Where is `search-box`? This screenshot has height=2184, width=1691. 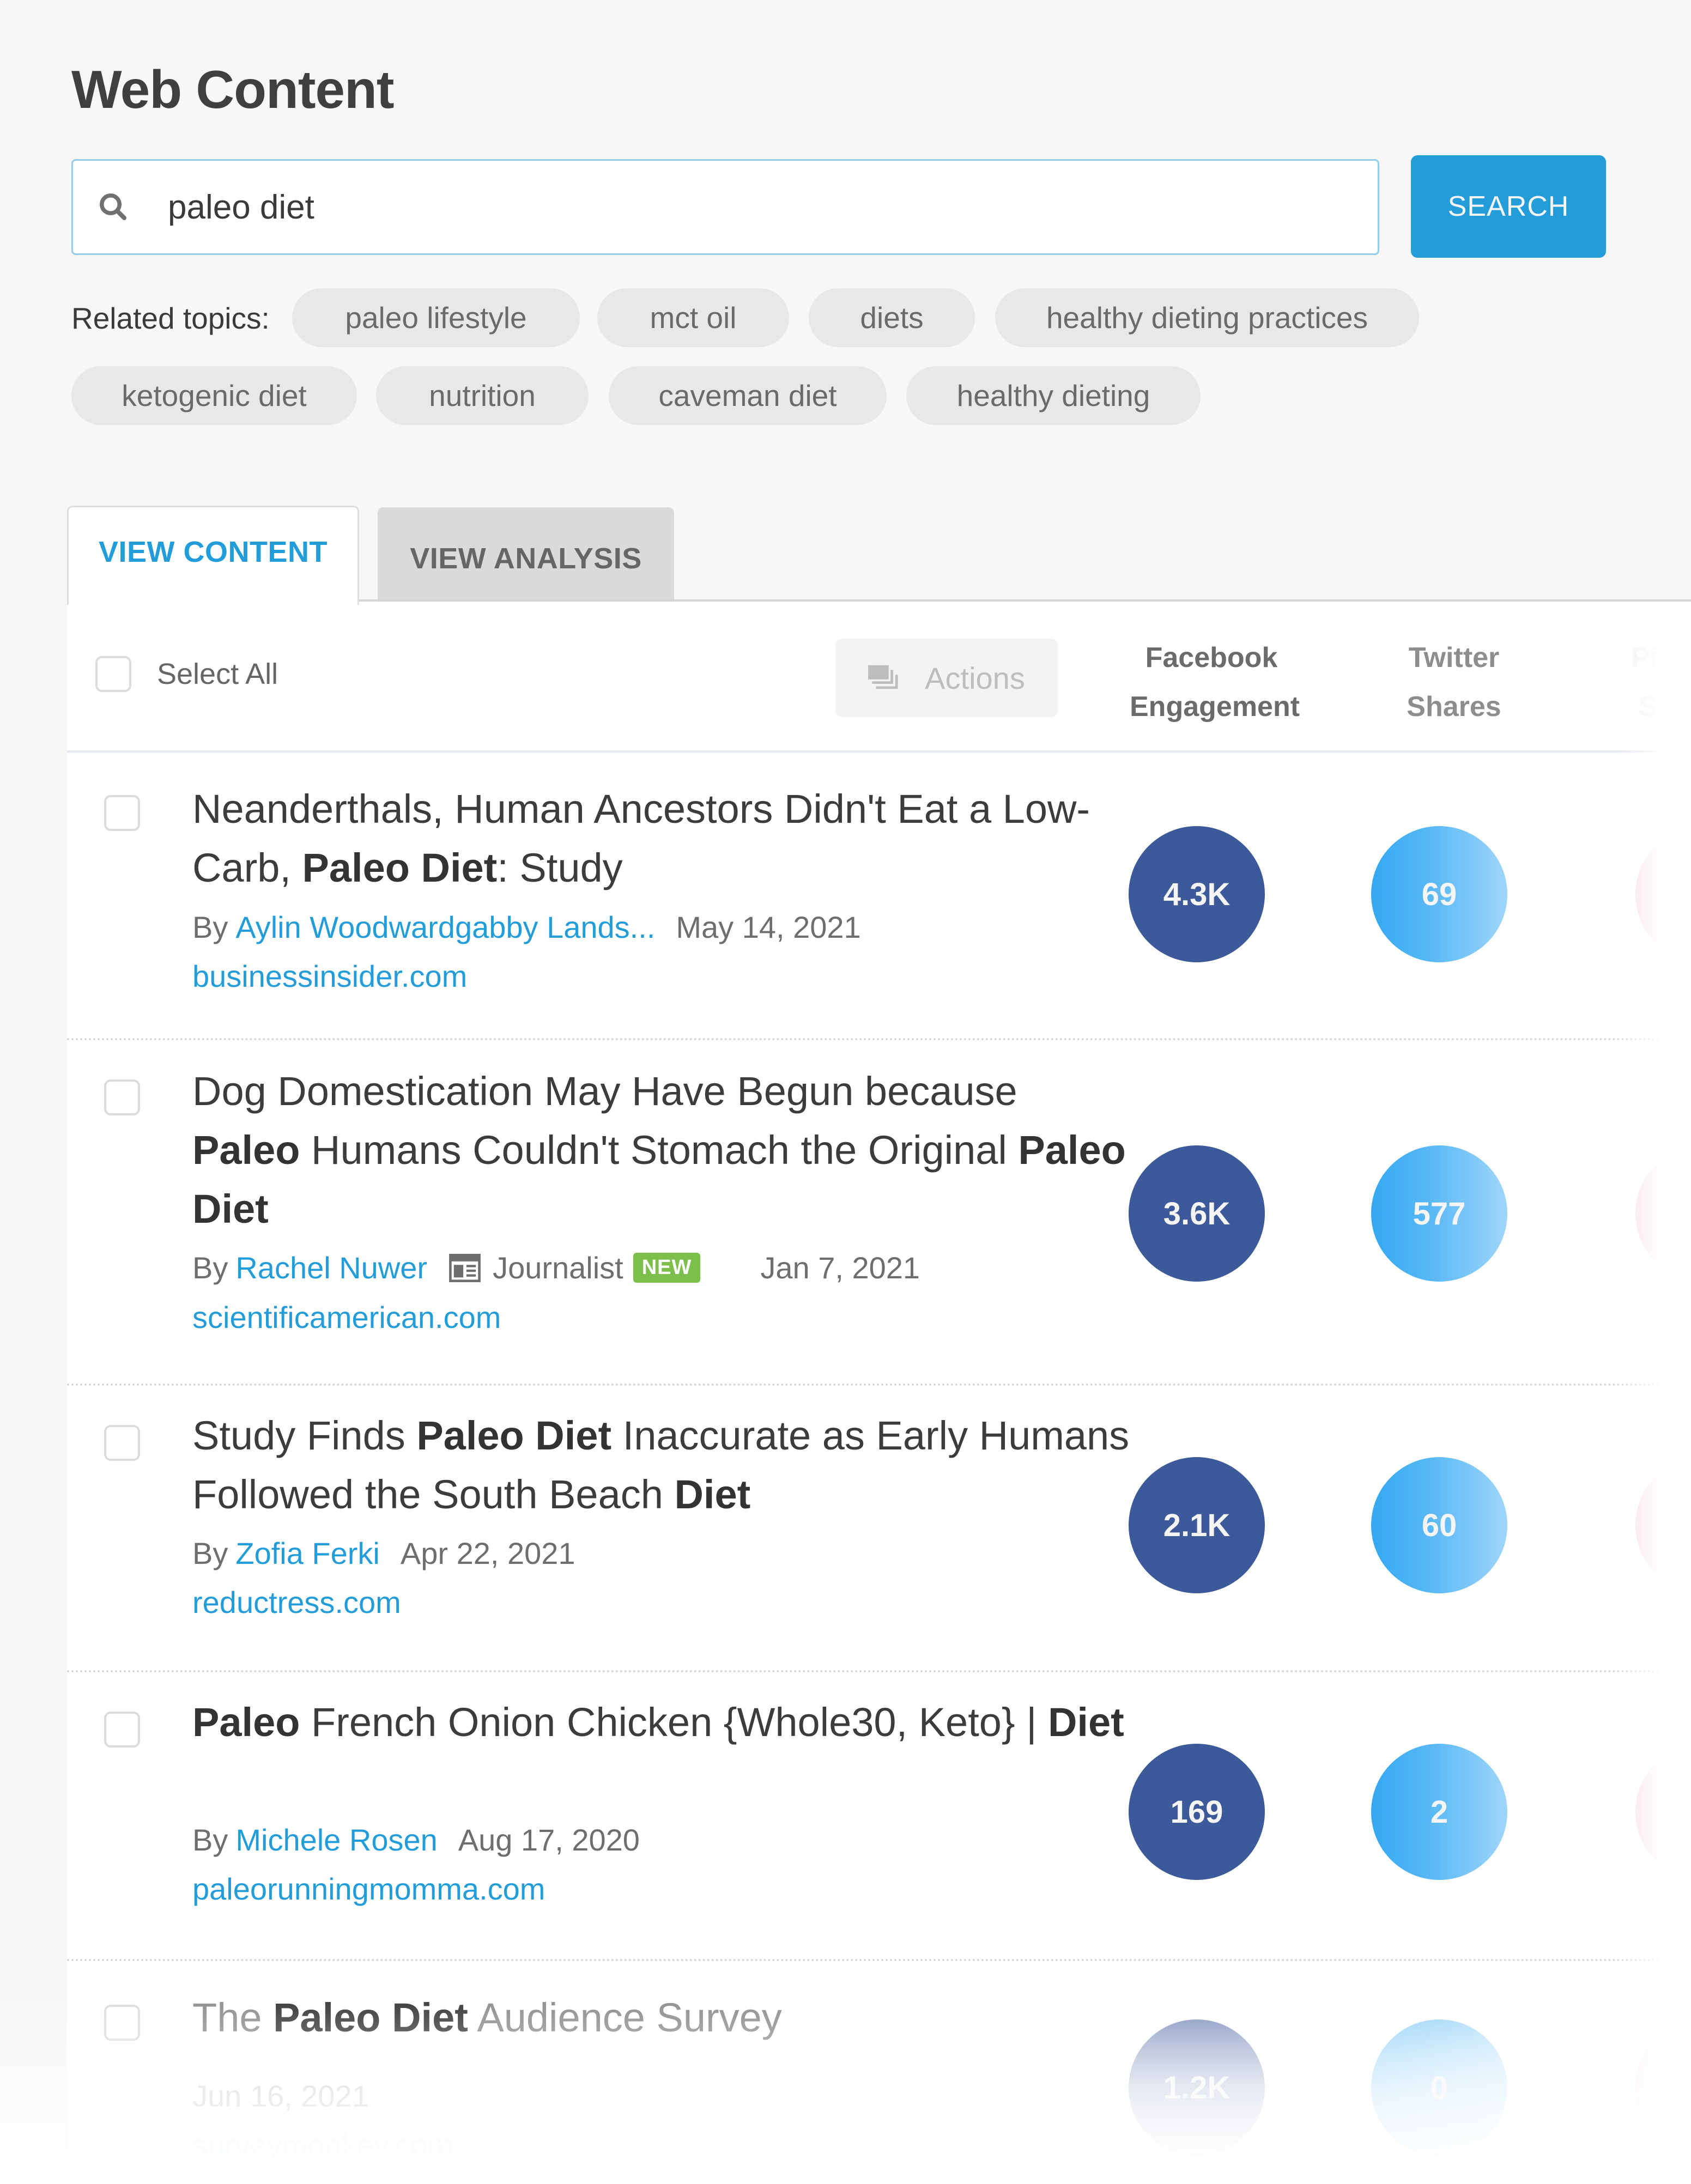
search-box is located at coordinates (725, 207).